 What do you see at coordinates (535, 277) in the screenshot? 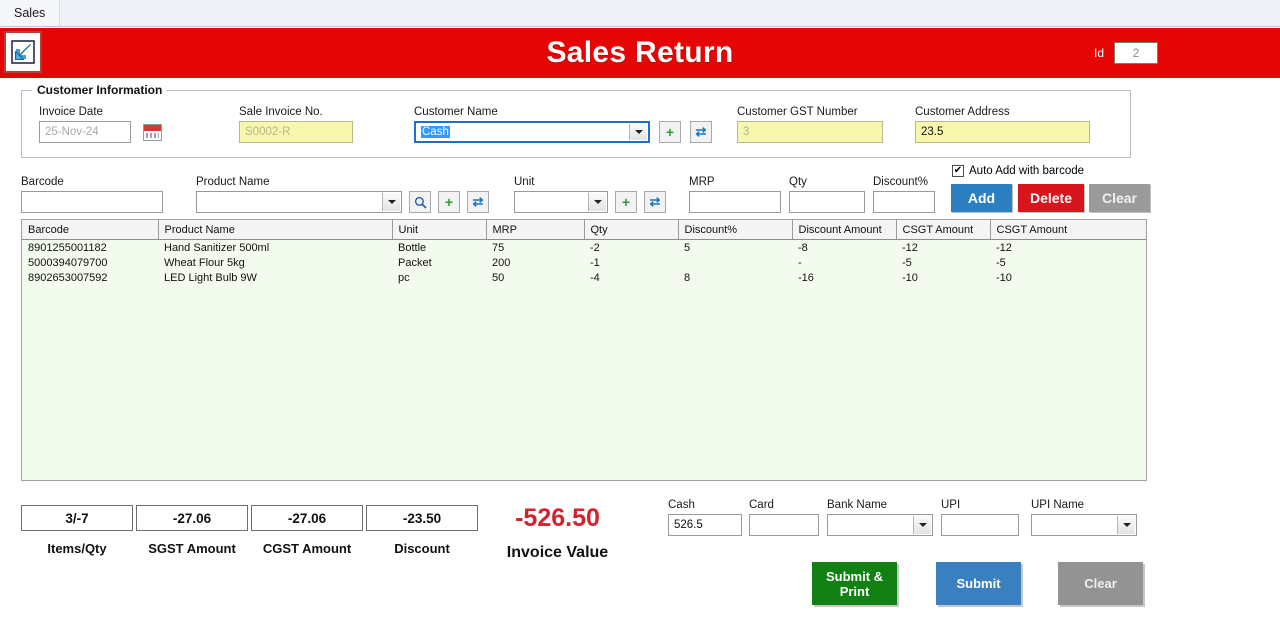
I see `cell-mrp: 50` at bounding box center [535, 277].